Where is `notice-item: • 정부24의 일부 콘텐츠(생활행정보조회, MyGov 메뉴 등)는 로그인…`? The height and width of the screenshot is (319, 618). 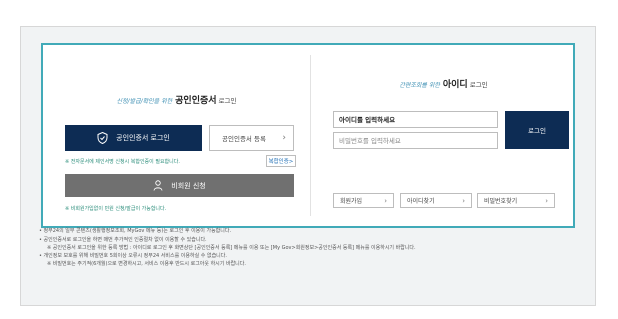
notice-item: • 정부24의 일부 콘텐츠(생활행정보조회, MyGov 메뉴 등)는 로그인… is located at coordinates (135, 231).